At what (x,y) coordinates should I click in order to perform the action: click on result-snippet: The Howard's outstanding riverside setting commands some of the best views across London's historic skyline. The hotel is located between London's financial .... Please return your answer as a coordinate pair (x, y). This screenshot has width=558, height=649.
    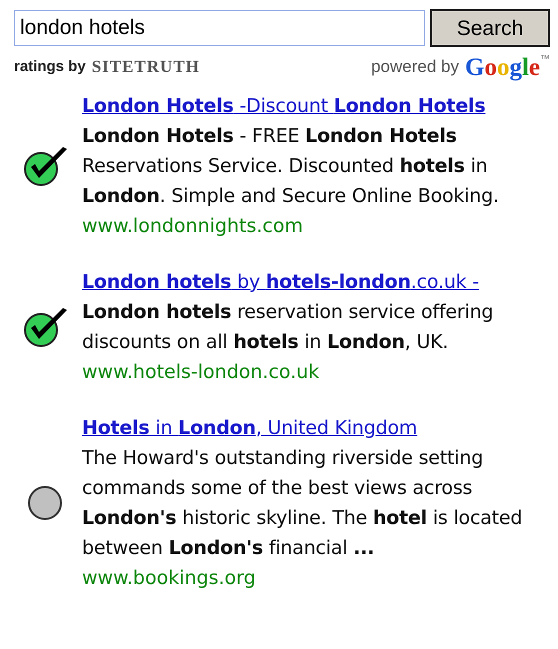
    Looking at the image, I should click on (303, 503).